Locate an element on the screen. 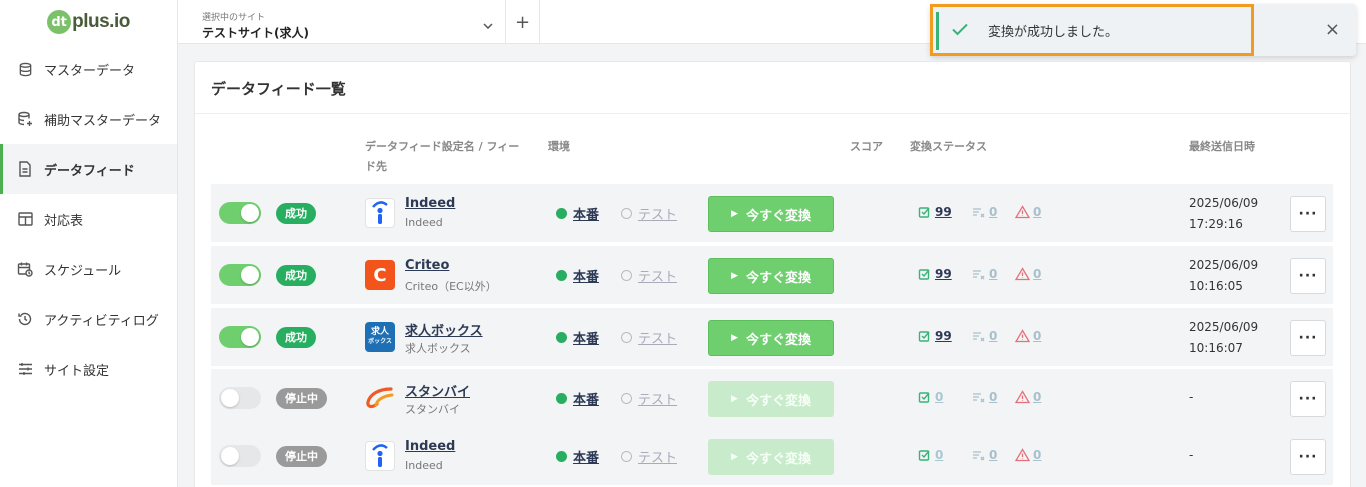  sidebar-item-label: 対応表 is located at coordinates (64, 221).